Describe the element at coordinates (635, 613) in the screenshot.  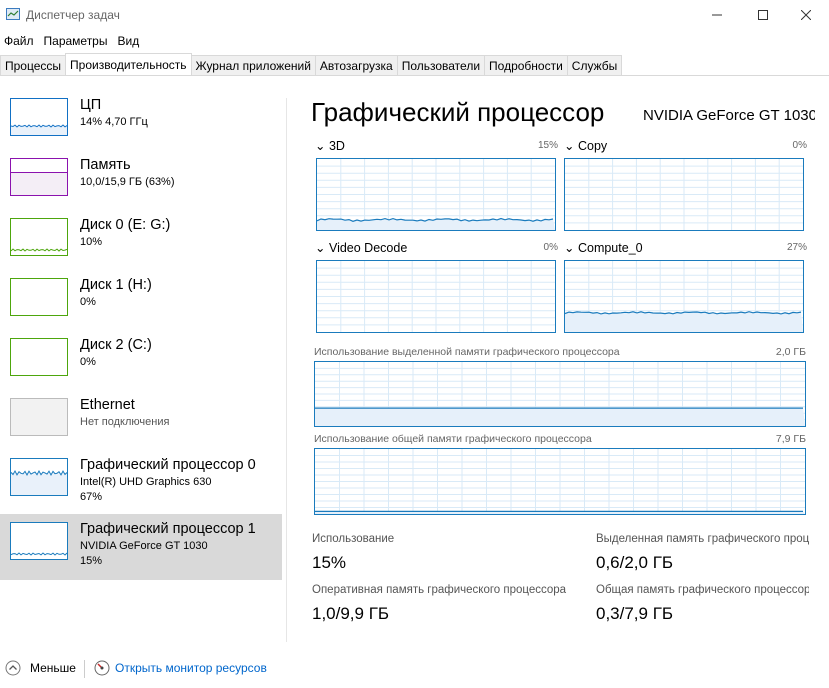
I see `shared-value: 0,3/7,9 ГБ` at that location.